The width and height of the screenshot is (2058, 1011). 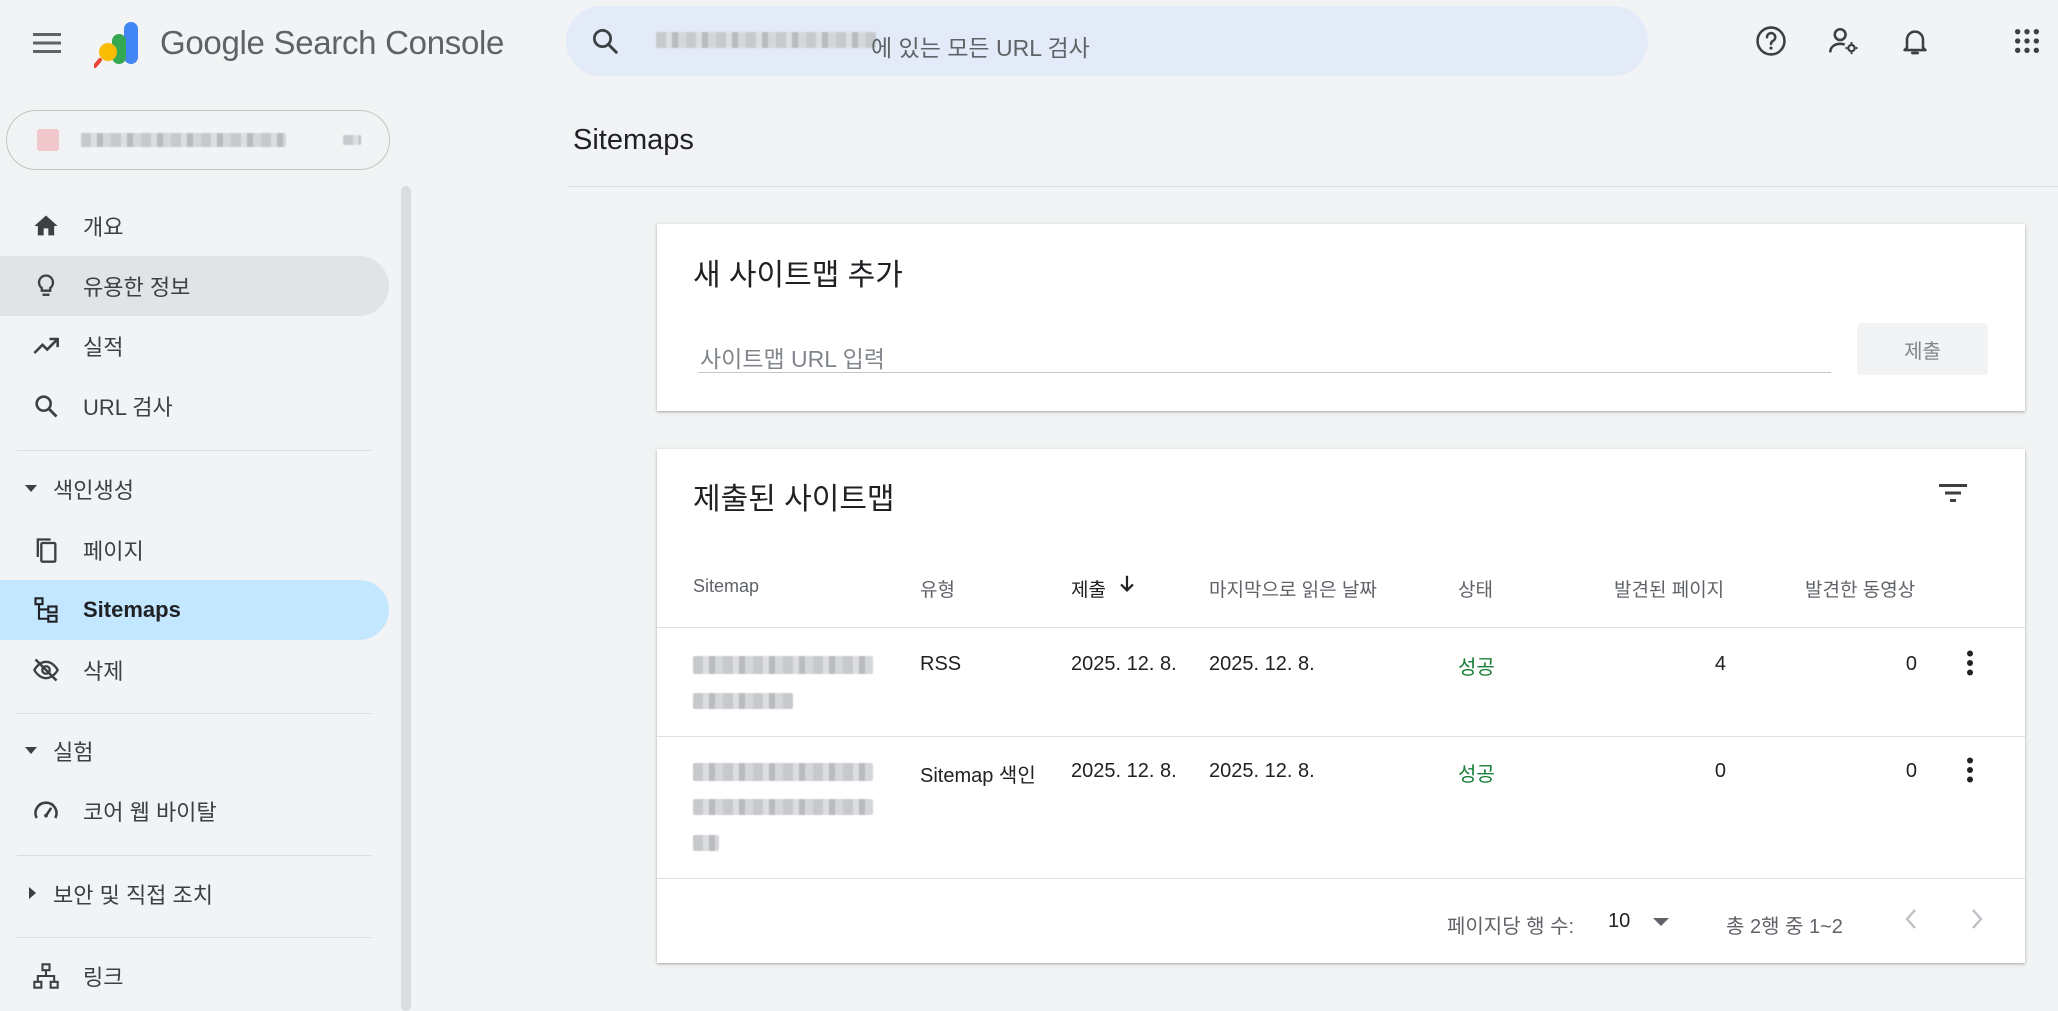 I want to click on page-title: Sitemaps, so click(x=633, y=140).